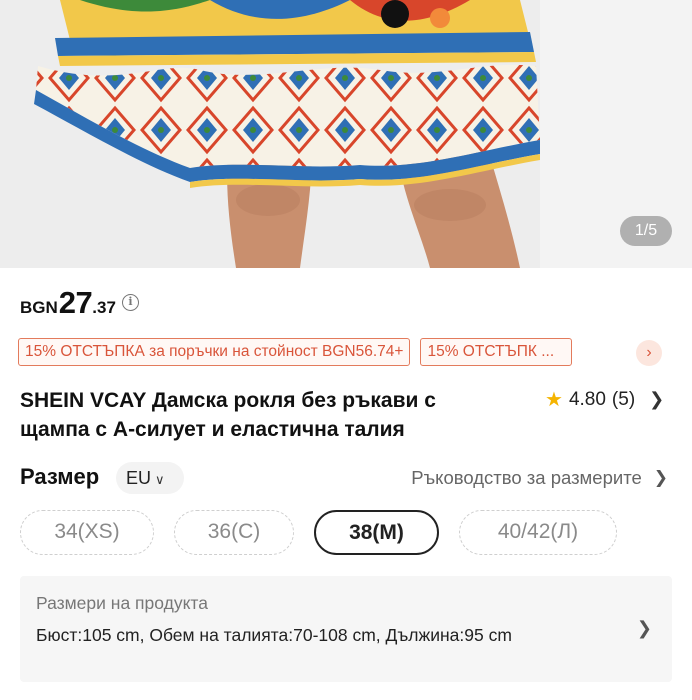 This screenshot has height=700, width=692. Describe the element at coordinates (554, 400) in the screenshot. I see `star-icon: ★` at that location.